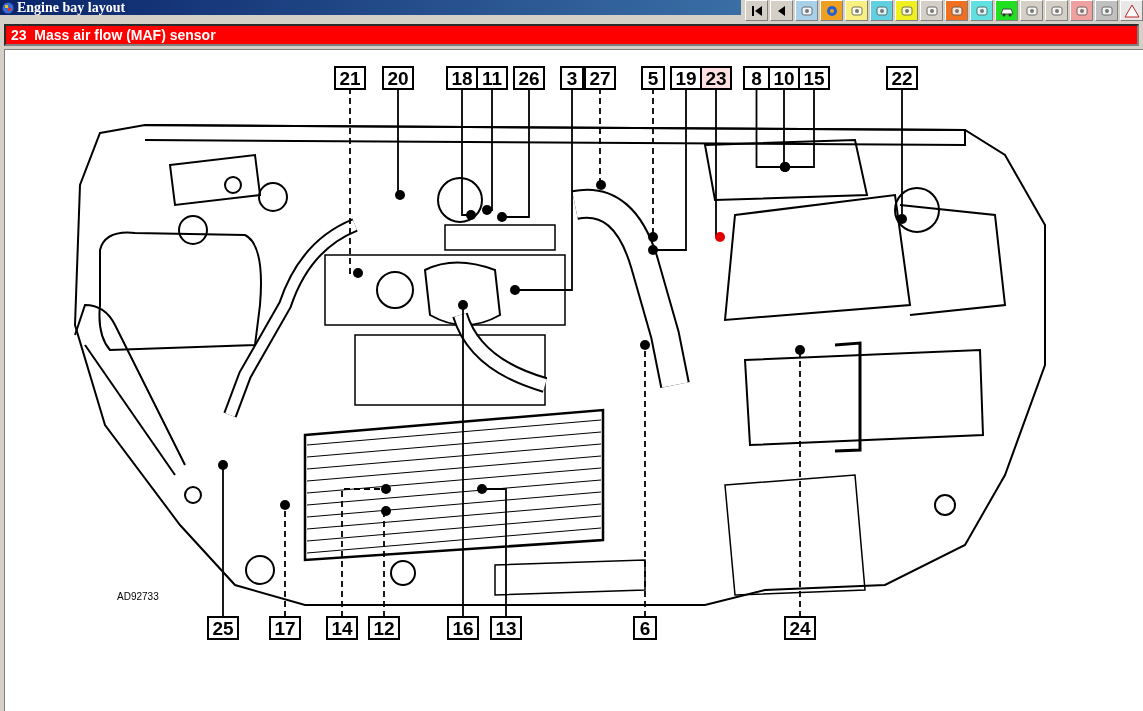 The width and height of the screenshot is (1143, 711). Describe the element at coordinates (716, 78) in the screenshot. I see `callout-label: 23` at that location.